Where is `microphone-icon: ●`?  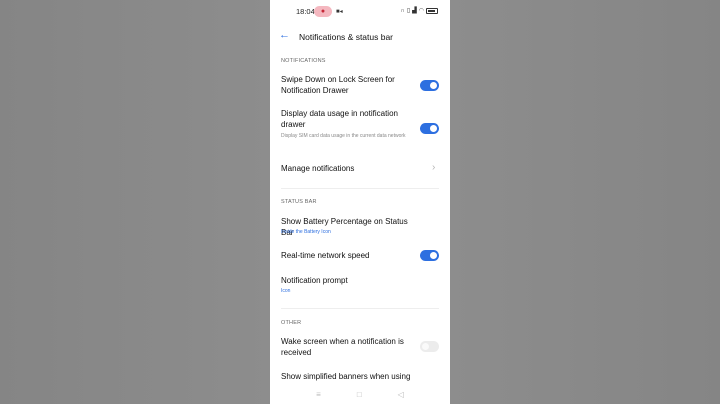
microphone-icon: ● is located at coordinates (323, 11).